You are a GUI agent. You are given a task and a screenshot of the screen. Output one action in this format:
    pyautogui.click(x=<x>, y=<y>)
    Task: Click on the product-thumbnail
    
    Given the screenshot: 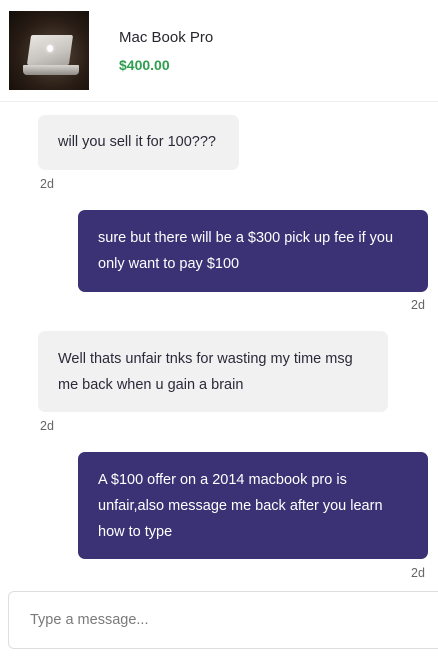 What is the action you would take?
    pyautogui.click(x=49, y=50)
    